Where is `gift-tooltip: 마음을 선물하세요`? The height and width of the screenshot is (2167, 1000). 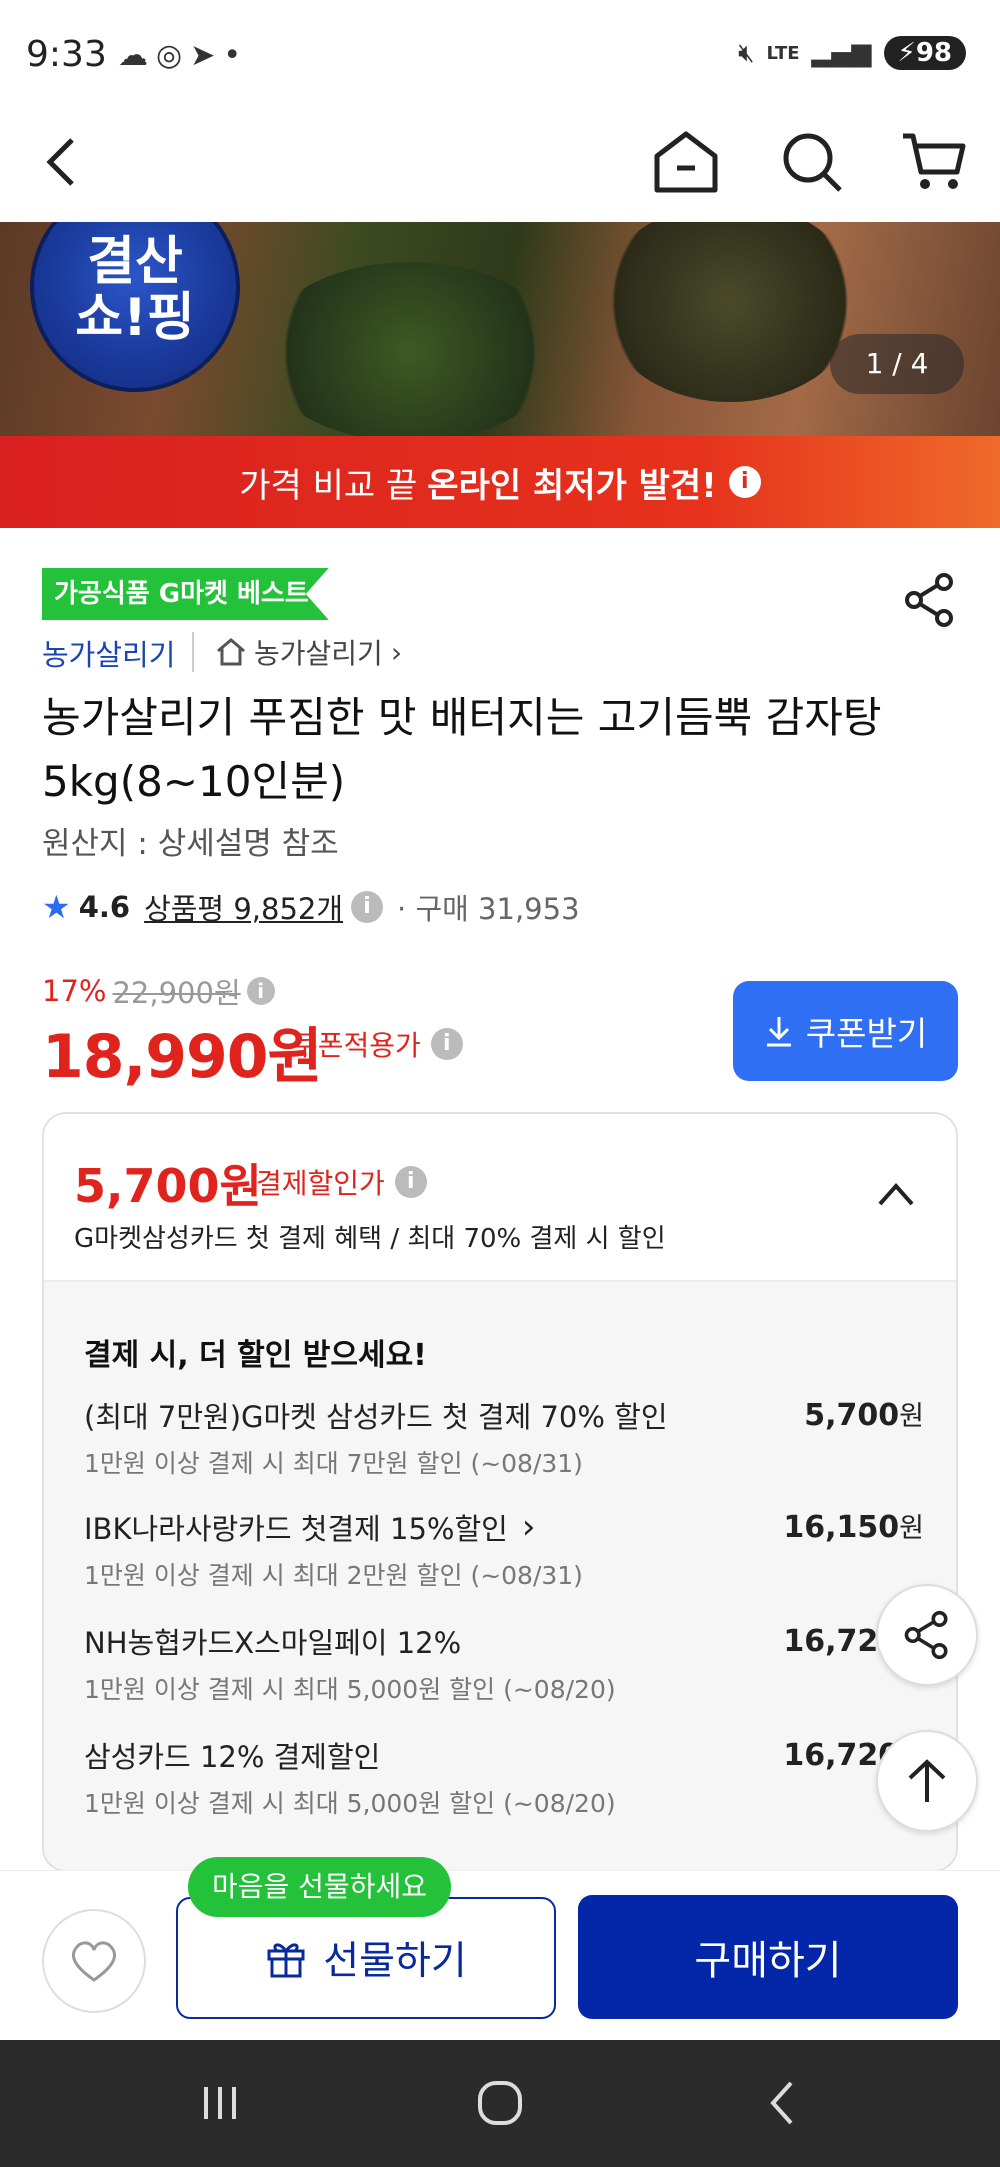 gift-tooltip: 마음을 선물하세요 is located at coordinates (319, 1887).